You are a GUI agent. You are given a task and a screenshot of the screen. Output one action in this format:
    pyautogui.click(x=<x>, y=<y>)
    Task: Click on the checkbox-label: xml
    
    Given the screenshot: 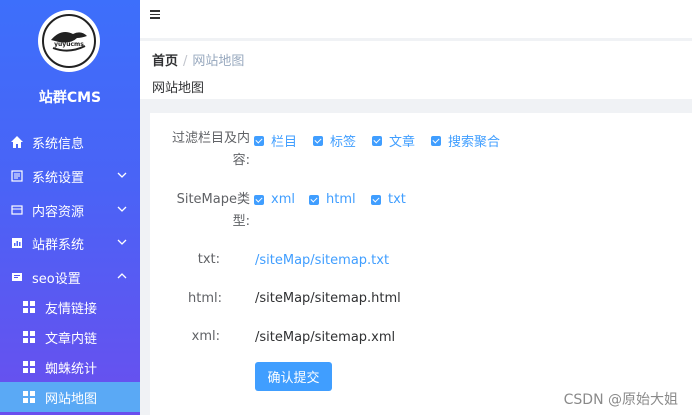 What is the action you would take?
    pyautogui.click(x=283, y=199)
    